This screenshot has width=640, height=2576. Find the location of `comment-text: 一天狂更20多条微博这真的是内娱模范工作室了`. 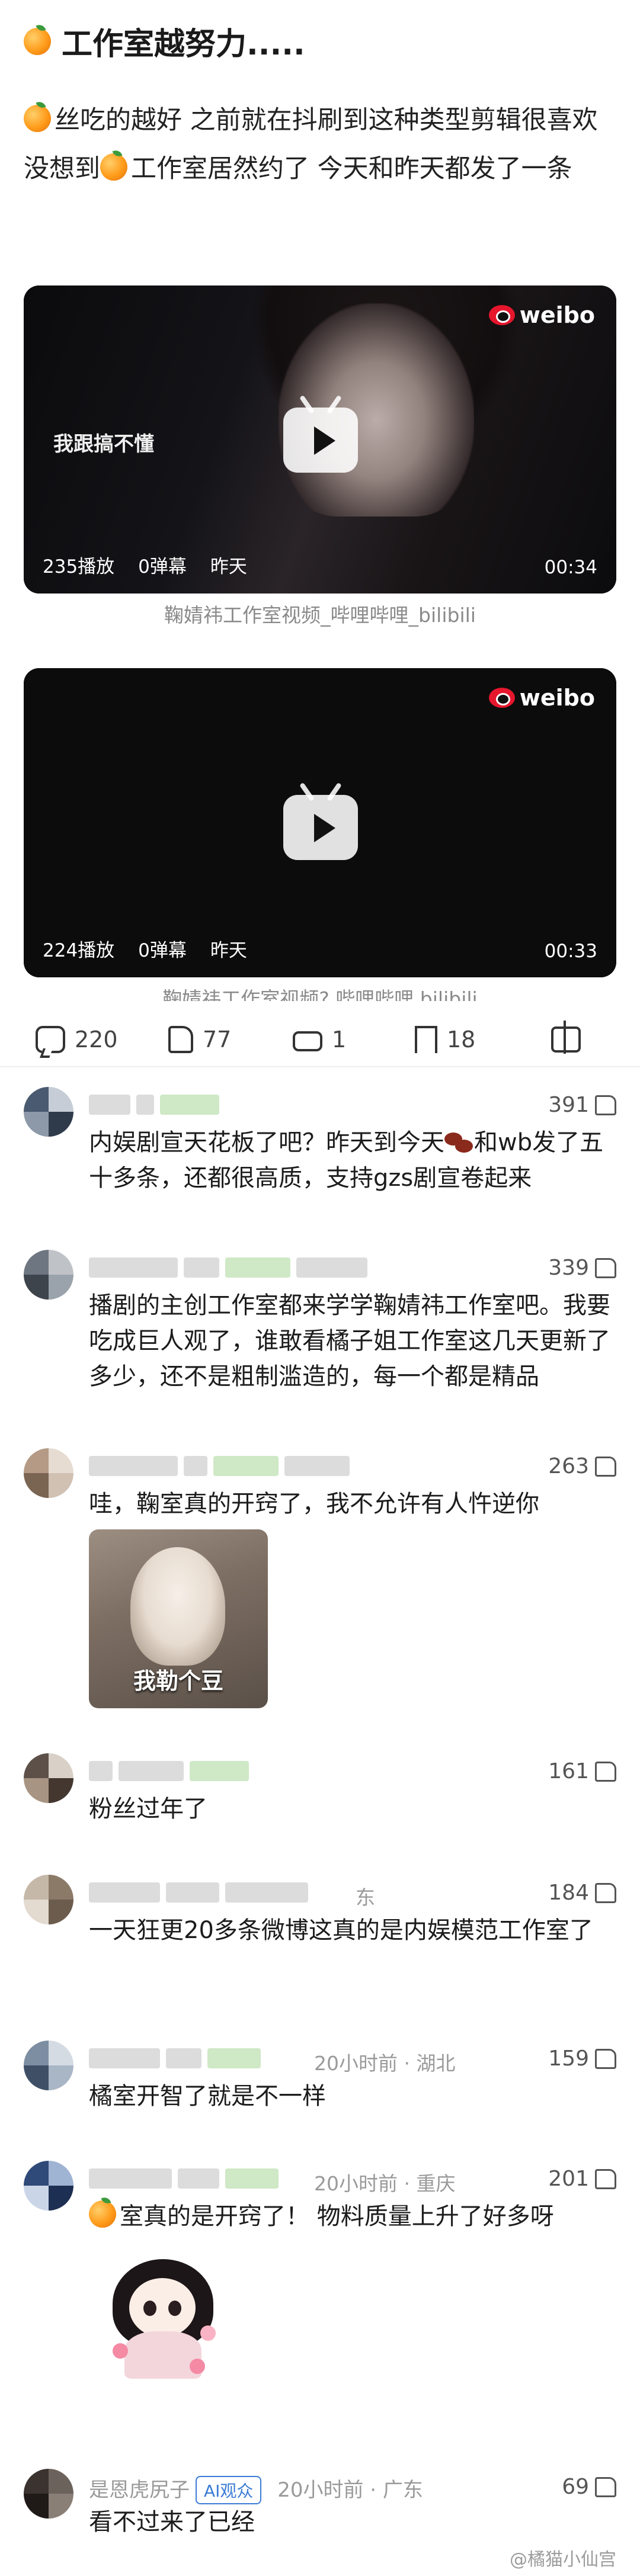

comment-text: 一天狂更20多条微博这真的是内娱模范工作室了 is located at coordinates (341, 1931).